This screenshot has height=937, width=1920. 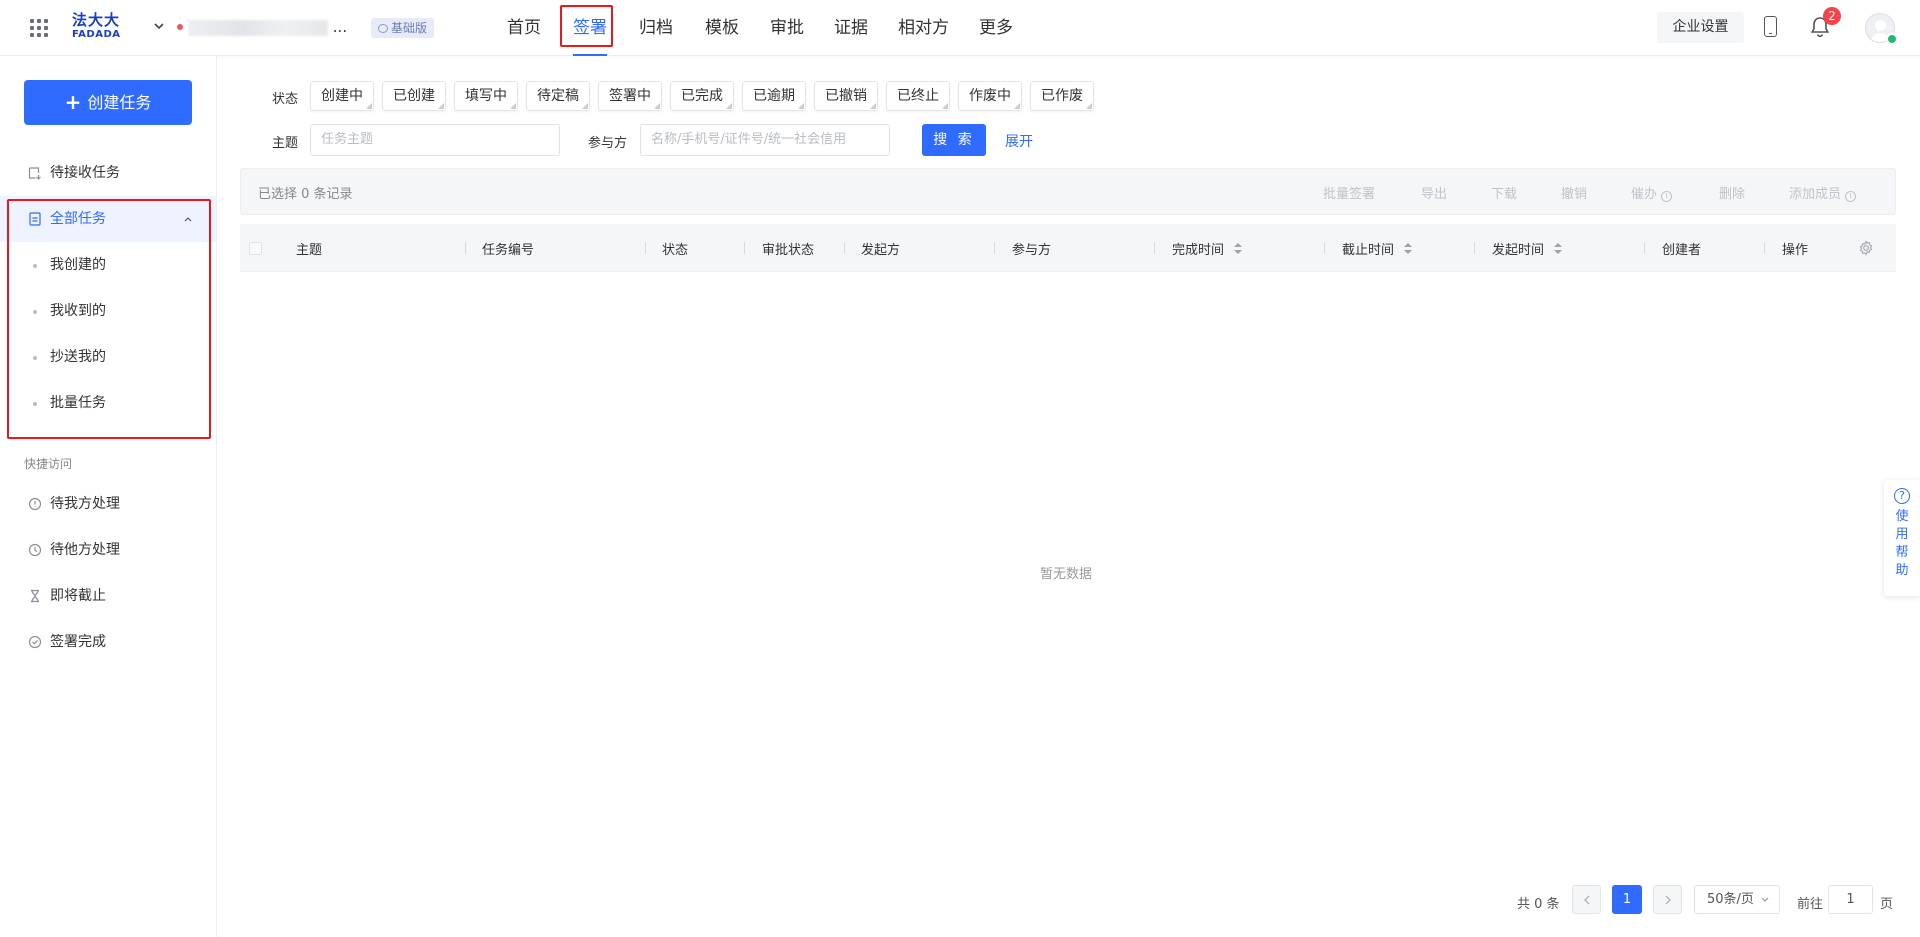 What do you see at coordinates (108, 219) in the screenshot?
I see `sidebar-item-all-tasks: 全部任务` at bounding box center [108, 219].